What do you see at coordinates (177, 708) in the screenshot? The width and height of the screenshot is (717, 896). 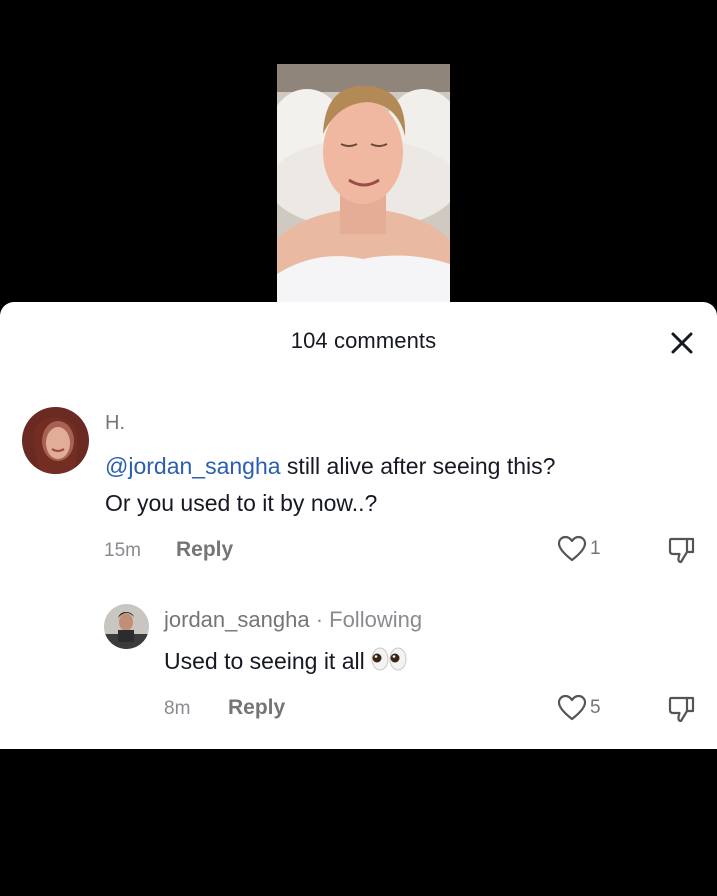 I see `reply-timestamp: 8m` at bounding box center [177, 708].